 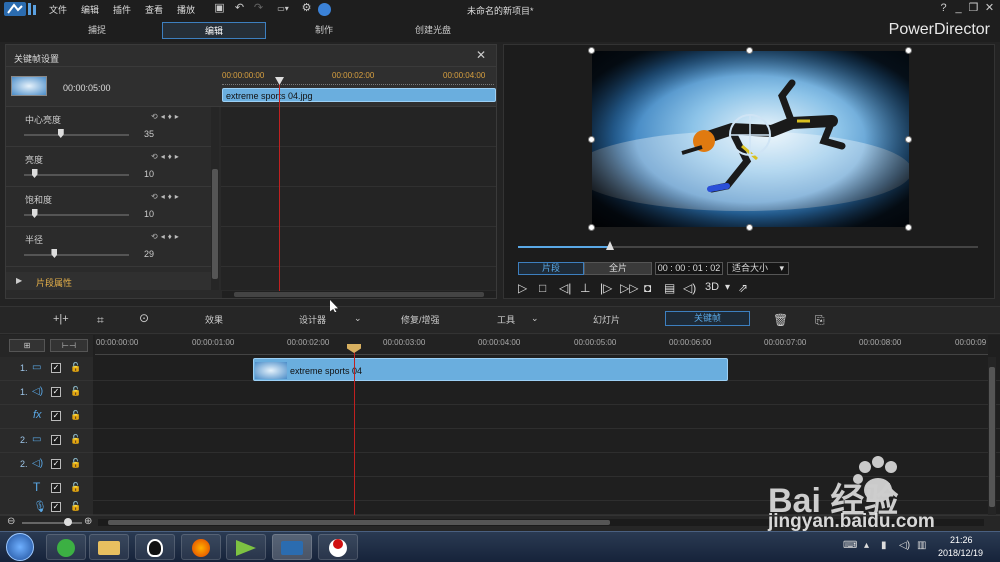 I want to click on magic-tools-icon: ⊙, so click(x=144, y=318).